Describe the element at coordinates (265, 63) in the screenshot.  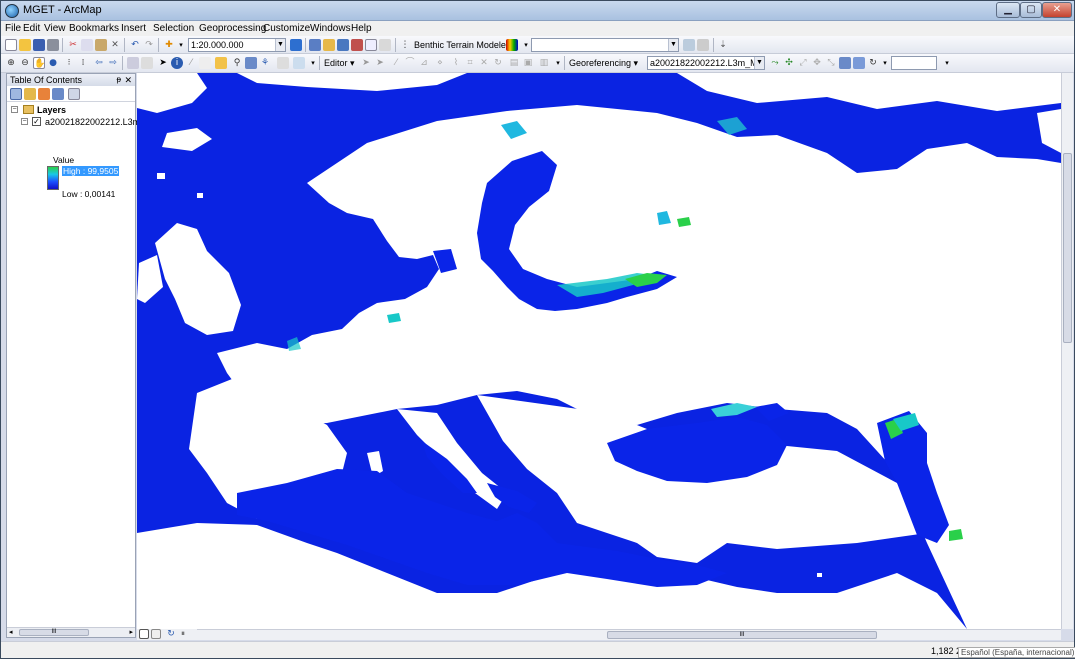
I see `hyperlink-icon: ⚘` at that location.